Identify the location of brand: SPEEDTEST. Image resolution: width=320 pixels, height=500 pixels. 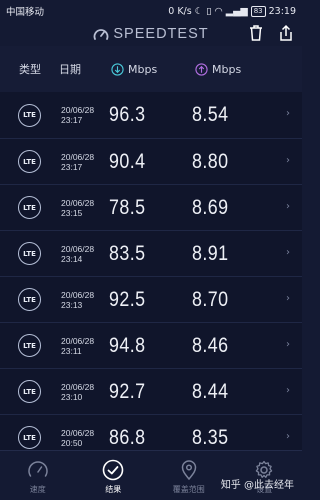
(150, 34).